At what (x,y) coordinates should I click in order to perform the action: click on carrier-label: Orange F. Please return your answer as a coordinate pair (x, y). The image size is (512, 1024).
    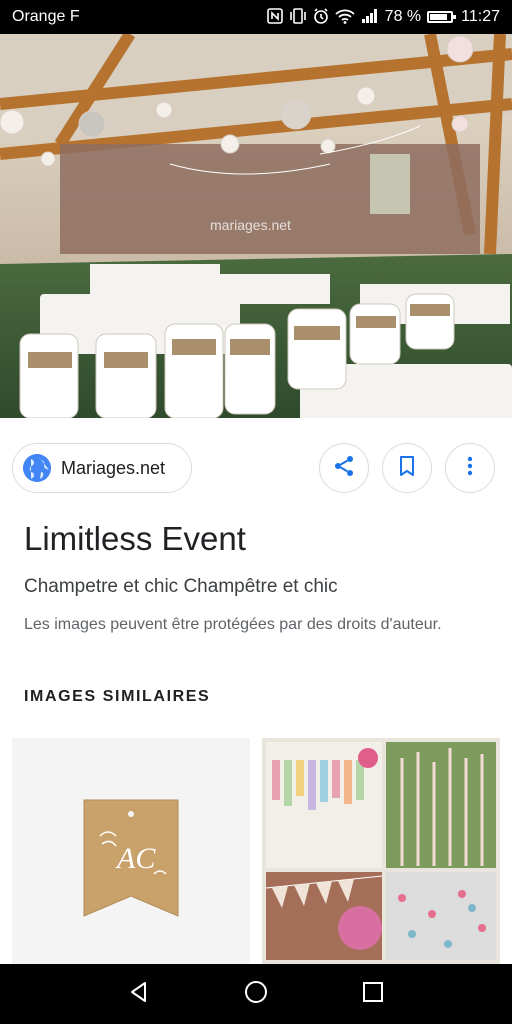
    Looking at the image, I should click on (46, 16).